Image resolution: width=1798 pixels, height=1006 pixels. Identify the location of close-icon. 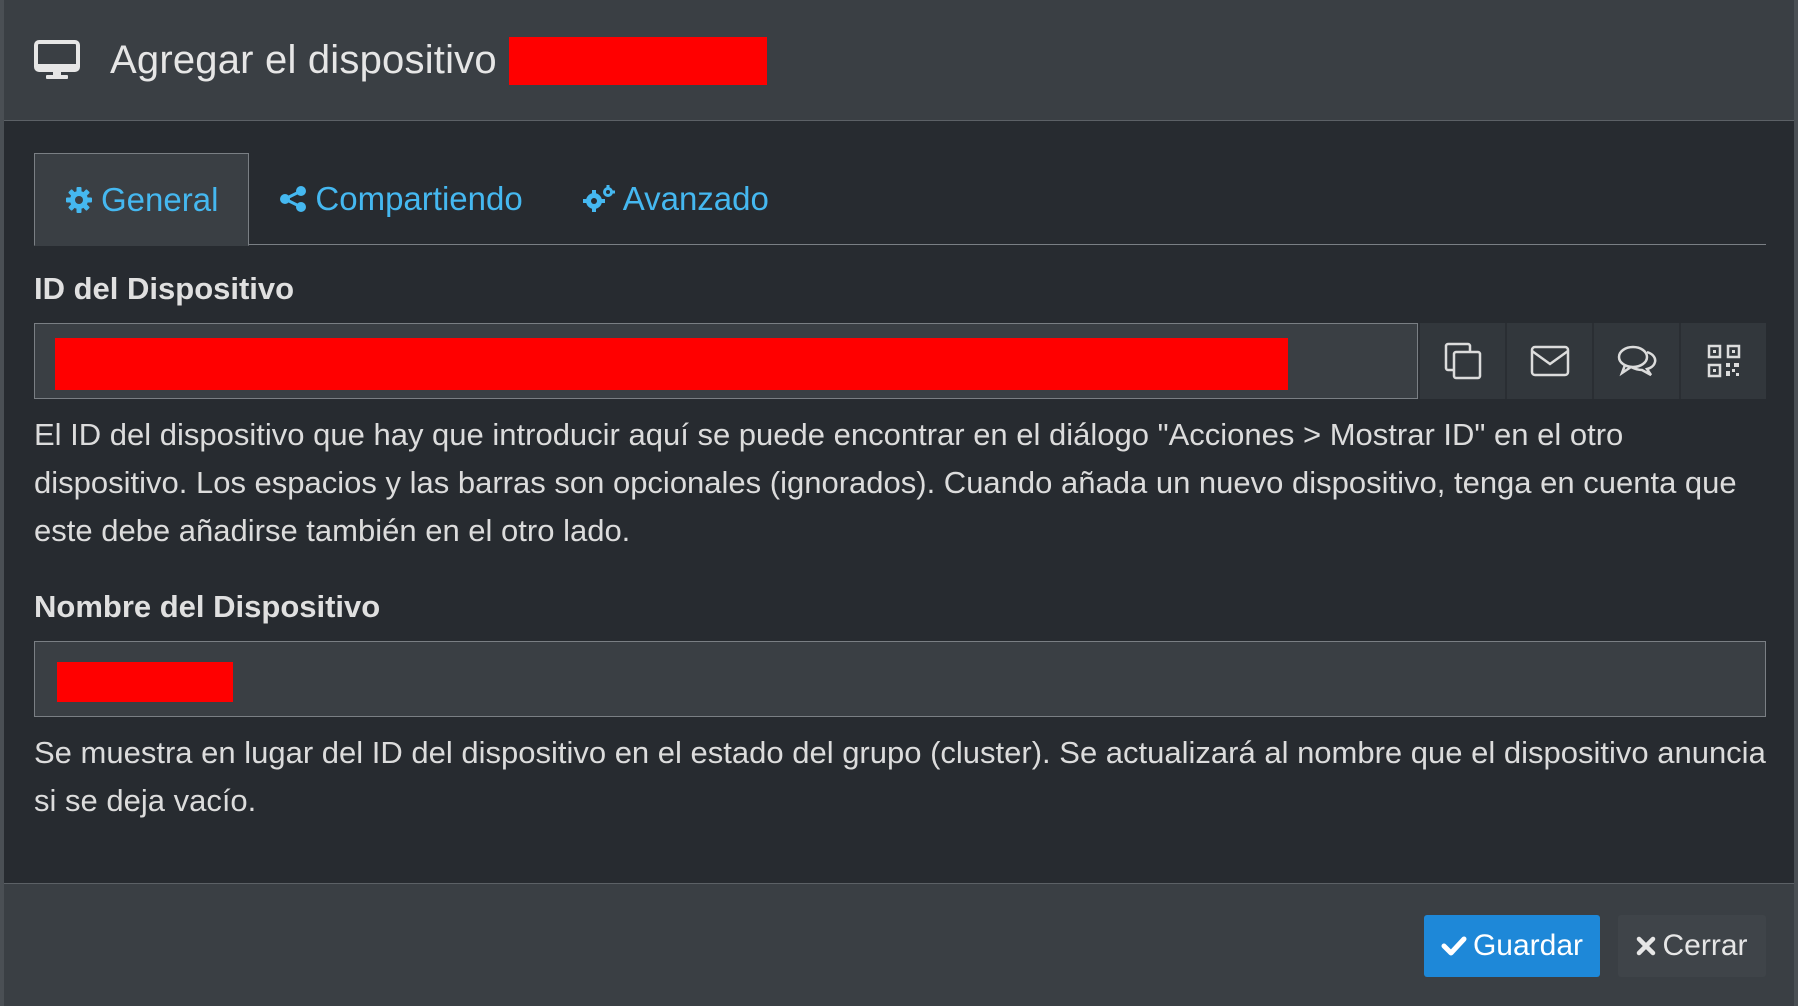
(1646, 946).